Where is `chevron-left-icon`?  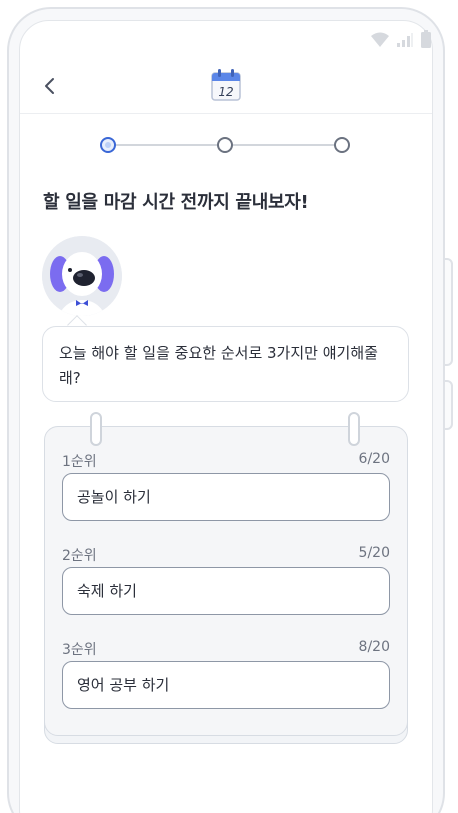
chevron-left-icon is located at coordinates (50, 86).